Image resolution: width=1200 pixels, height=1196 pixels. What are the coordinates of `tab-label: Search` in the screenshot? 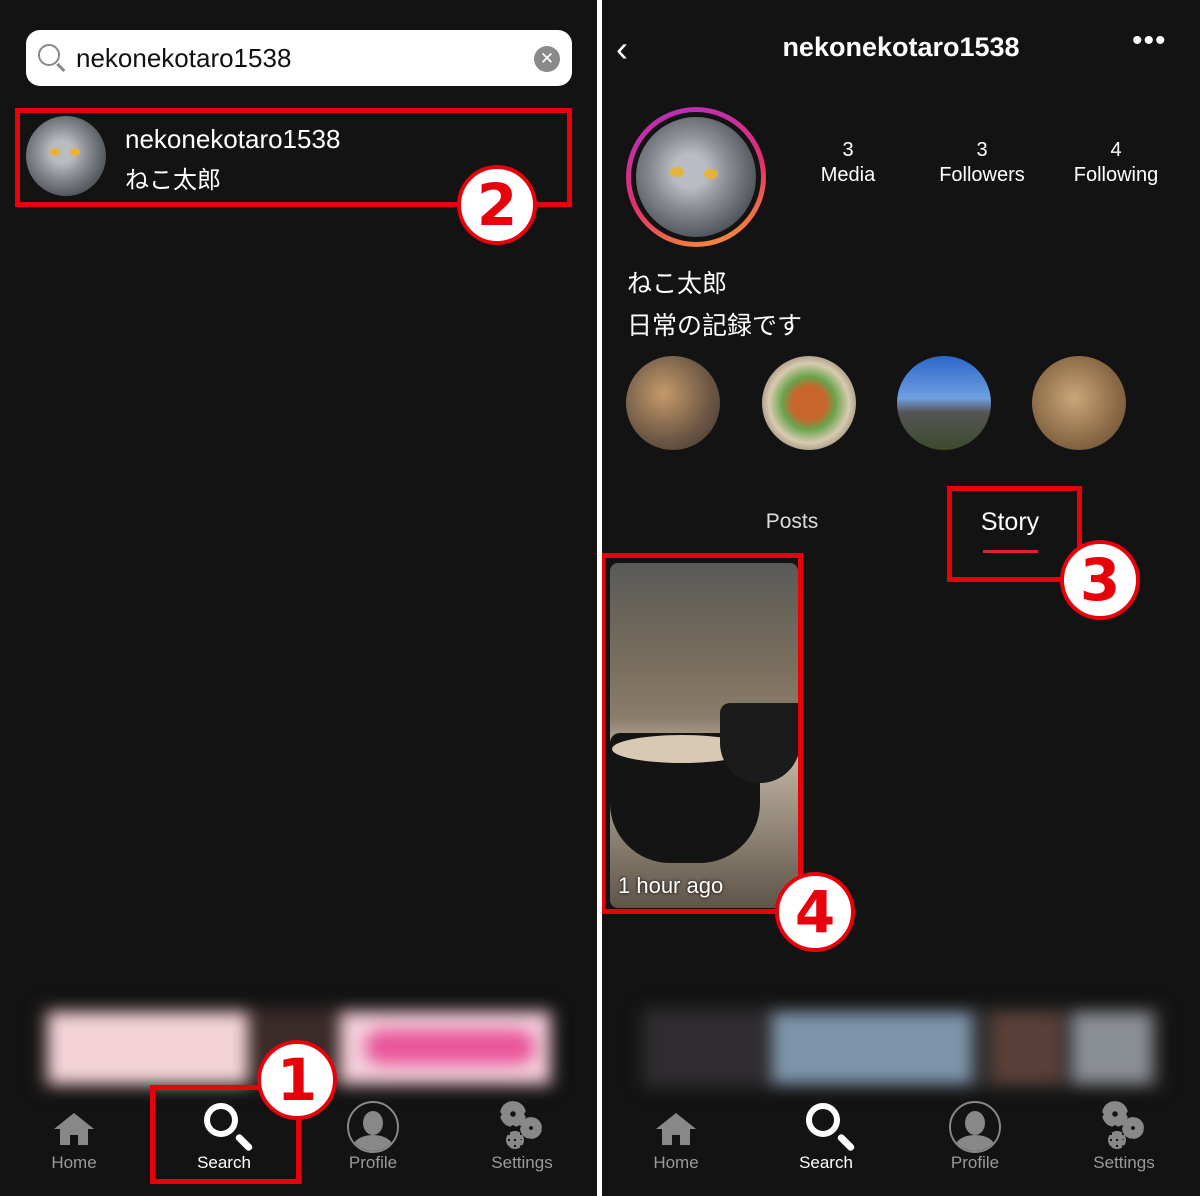 It's located at (826, 1162).